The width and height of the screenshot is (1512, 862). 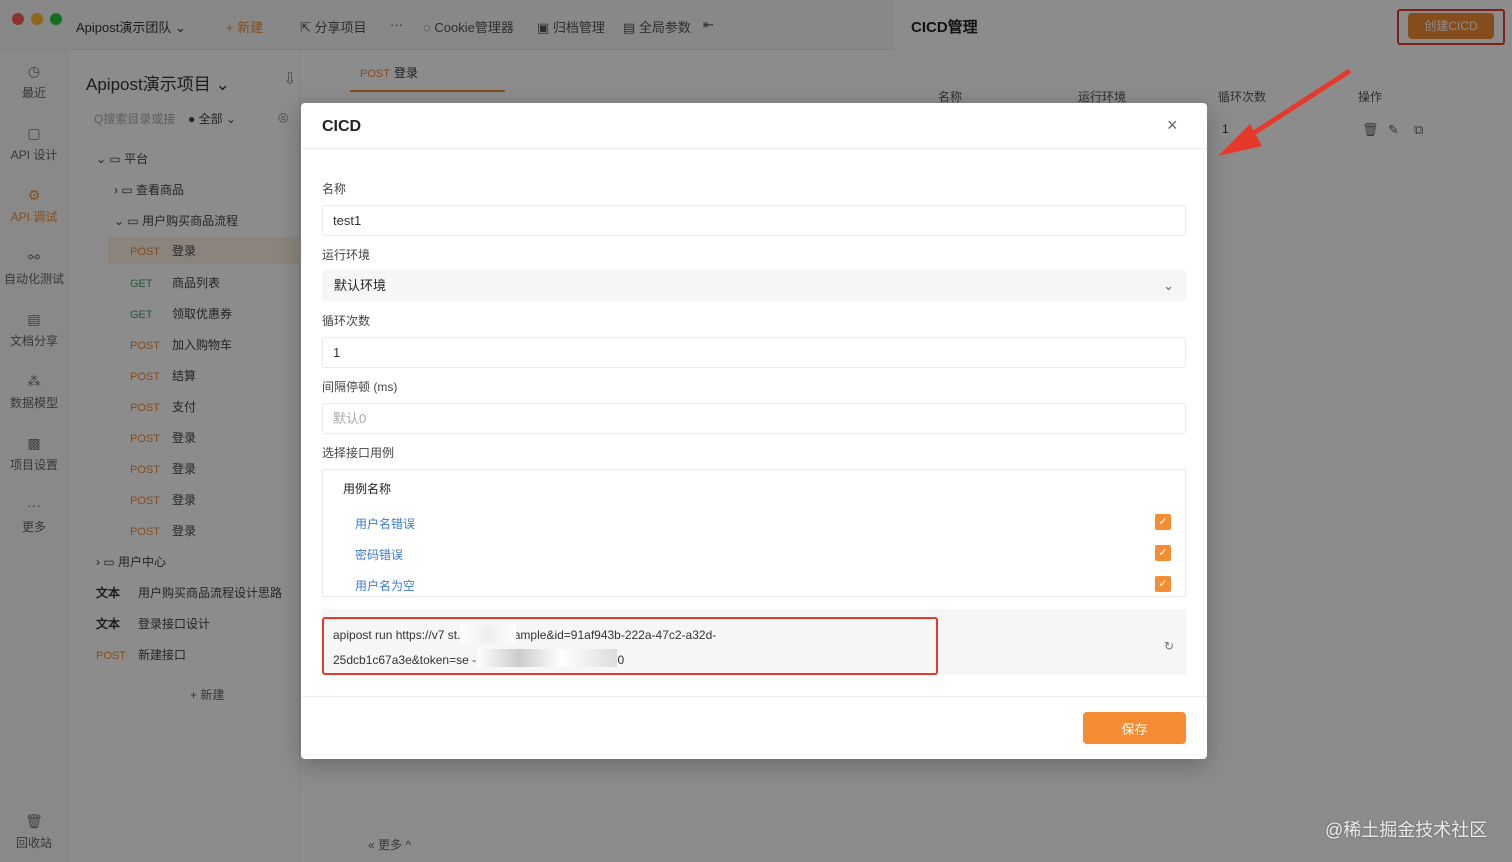 What do you see at coordinates (385, 524) in the screenshot?
I see `case-name: 用户名错误` at bounding box center [385, 524].